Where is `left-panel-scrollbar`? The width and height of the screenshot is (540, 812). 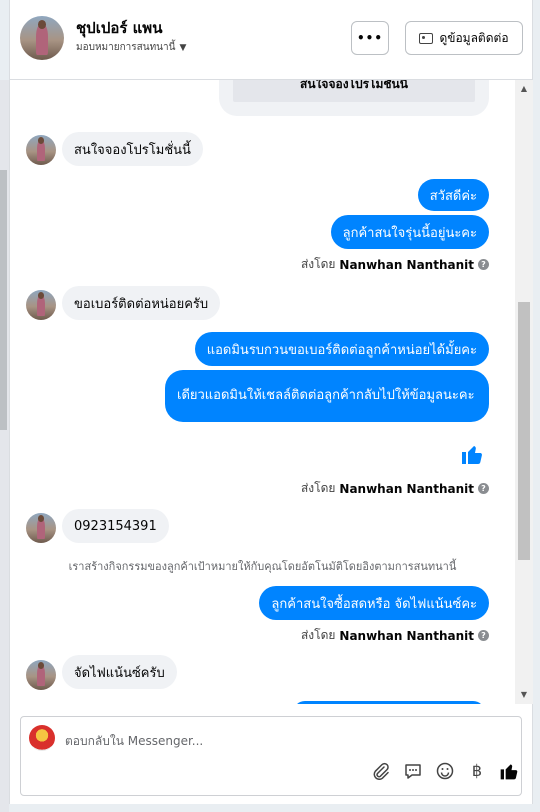
left-panel-scrollbar is located at coordinates (4, 446).